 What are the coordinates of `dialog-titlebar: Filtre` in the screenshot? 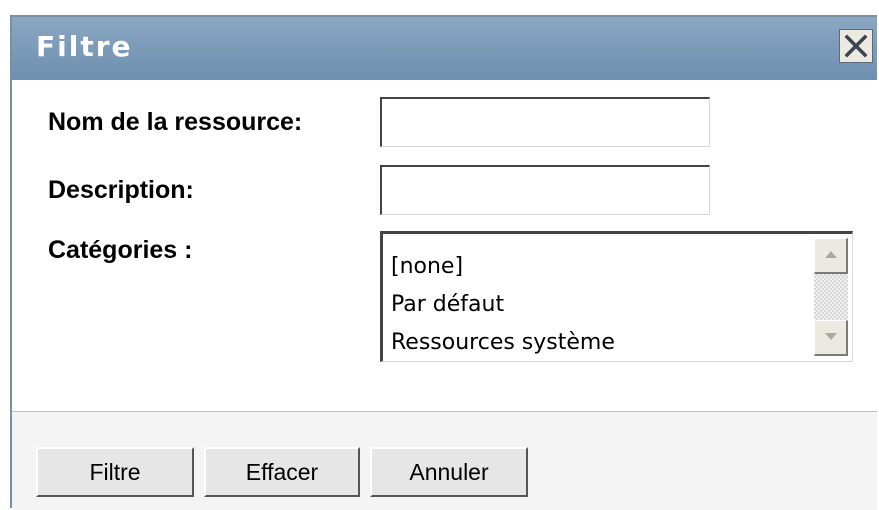 It's located at (444, 48).